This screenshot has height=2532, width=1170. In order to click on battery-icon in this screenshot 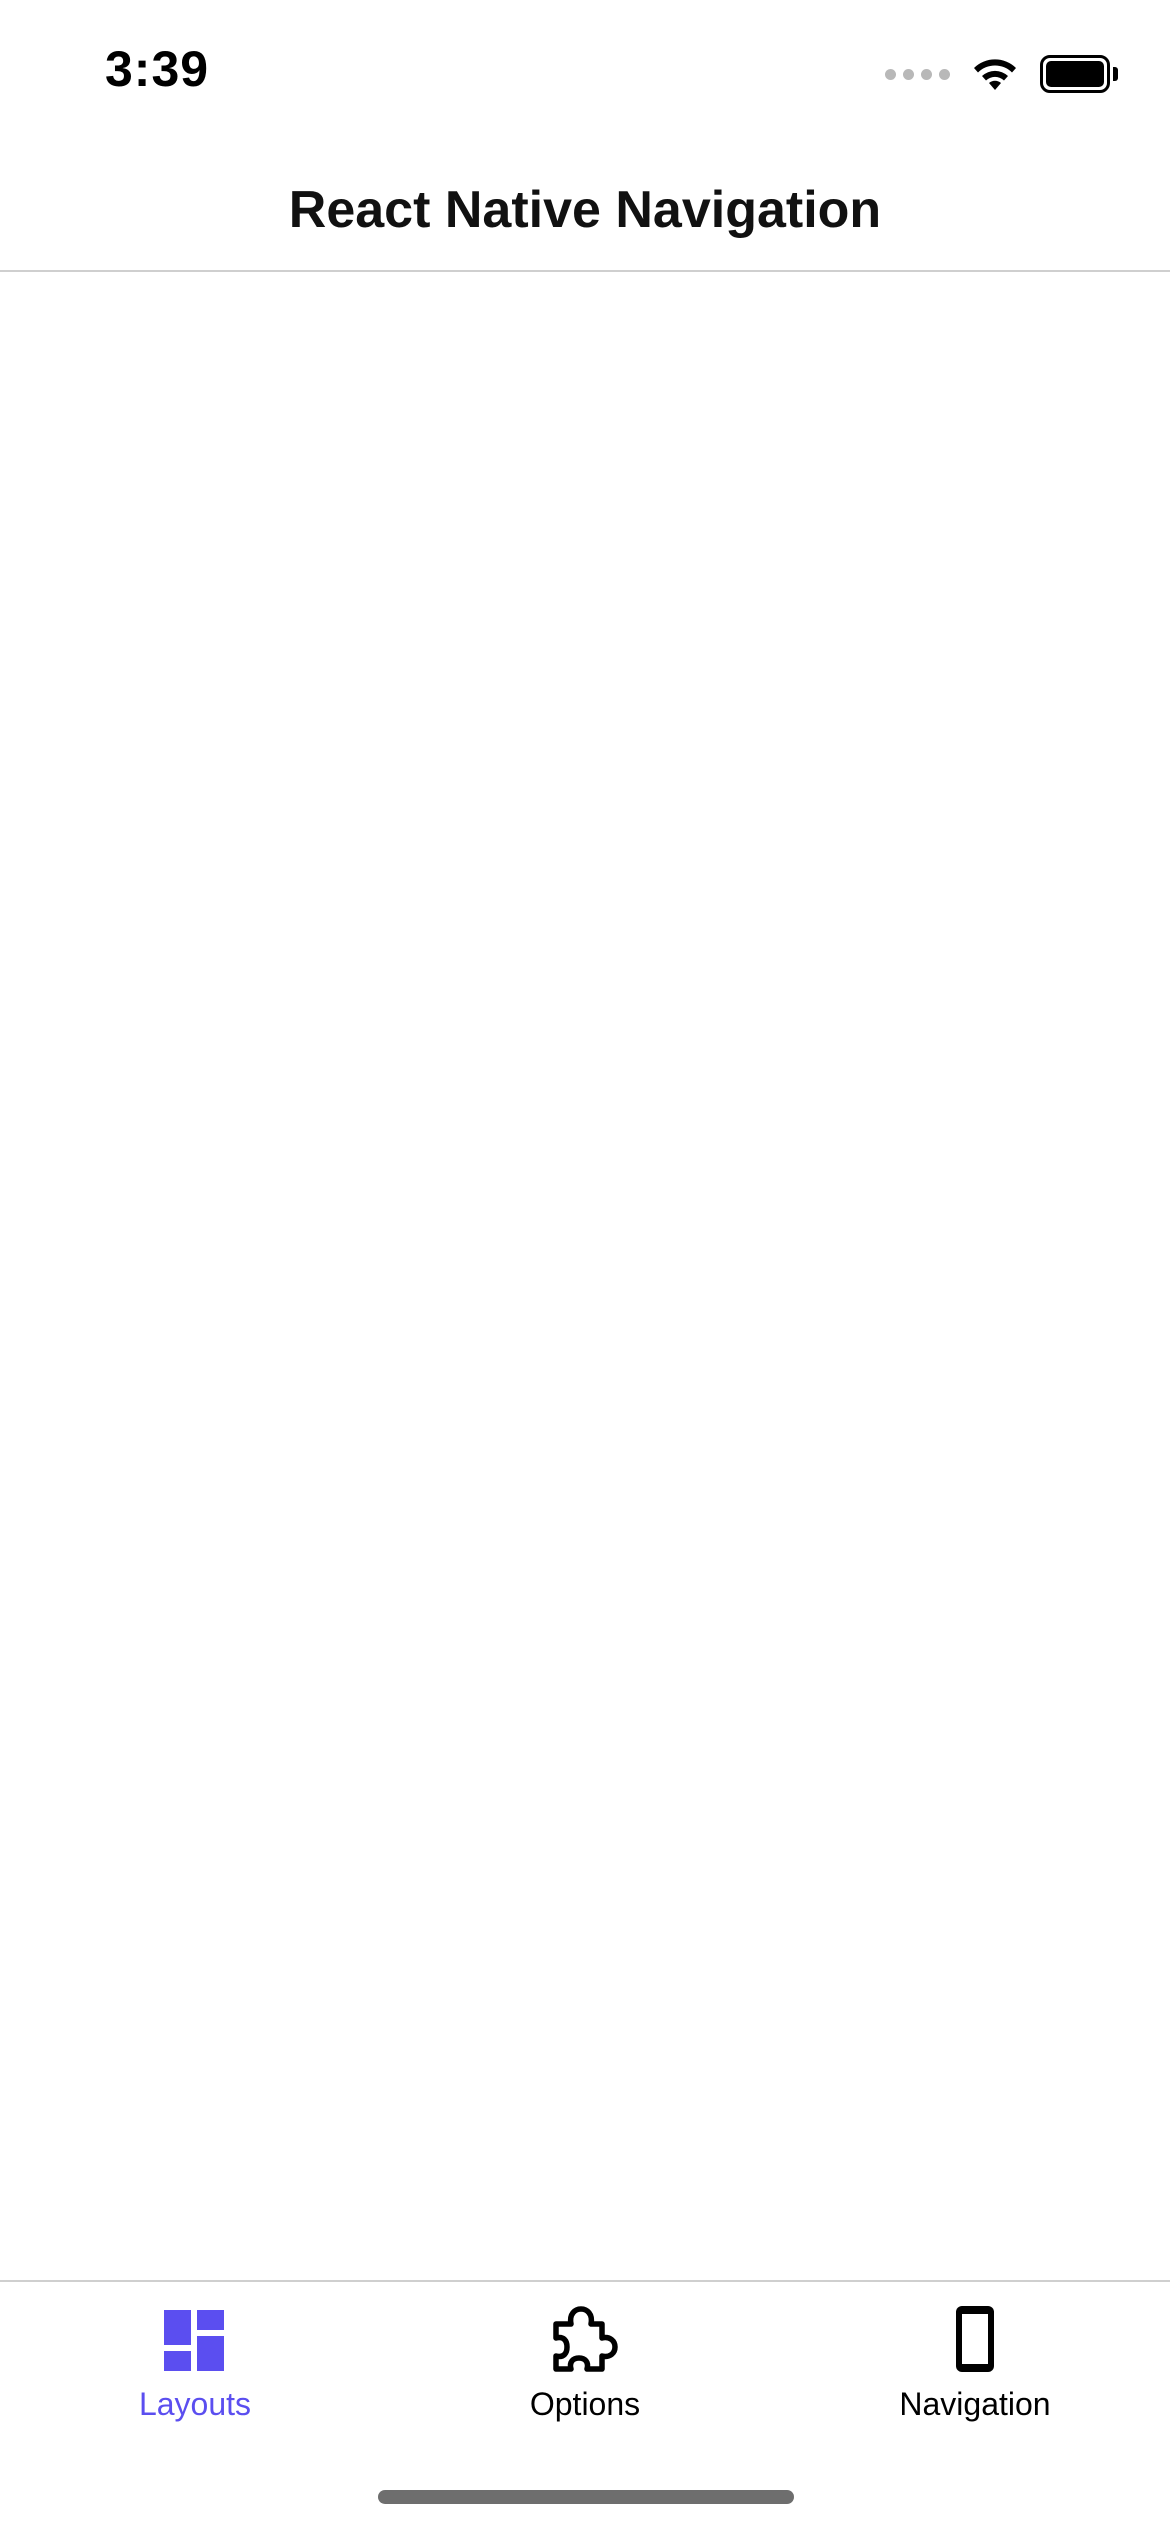, I will do `click(1079, 74)`.